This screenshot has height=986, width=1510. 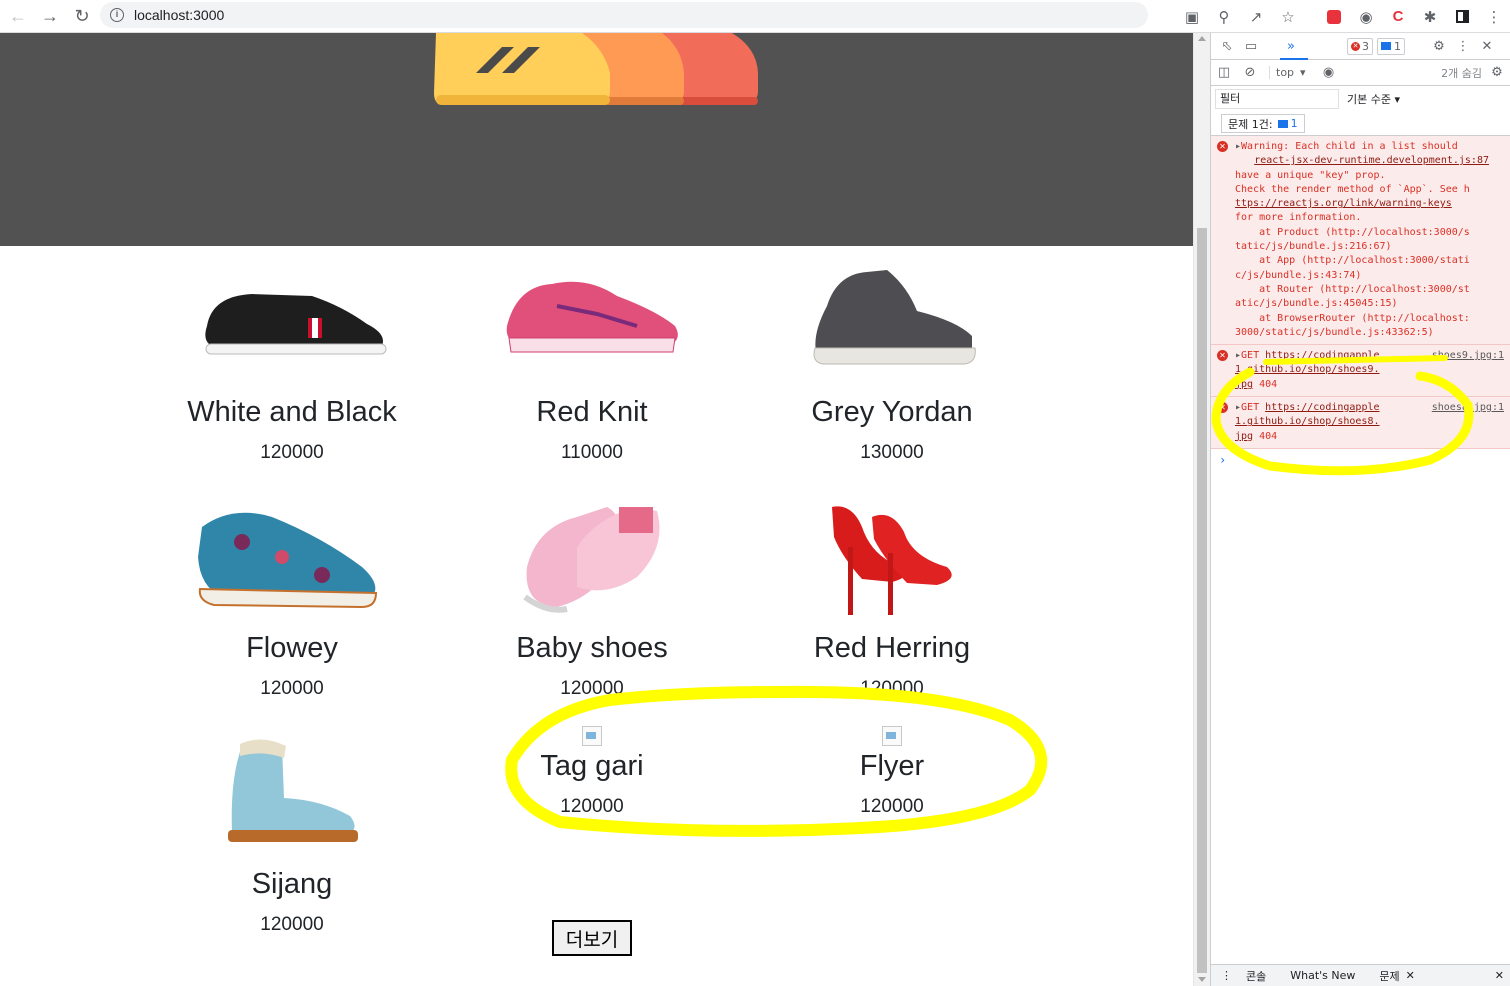 I want to click on context-selector: top ▾, so click(x=1287, y=72).